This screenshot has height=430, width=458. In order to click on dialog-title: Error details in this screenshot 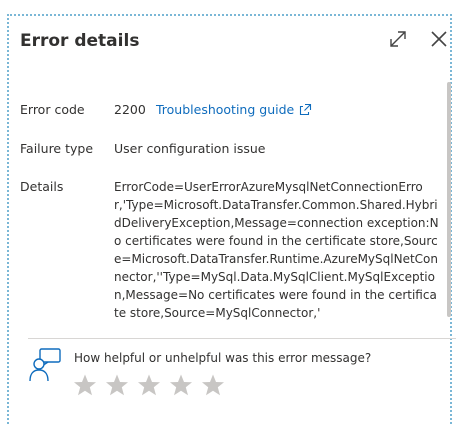, I will do `click(80, 41)`.